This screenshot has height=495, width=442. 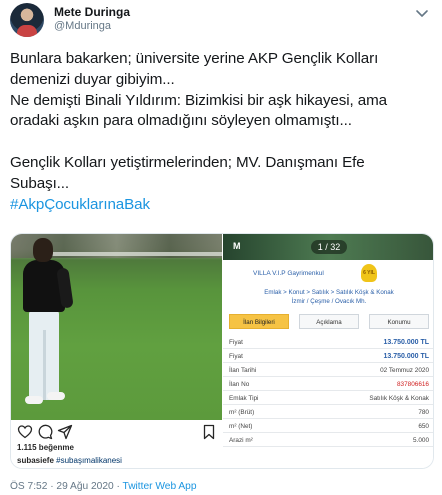 What do you see at coordinates (328, 370) in the screenshot?
I see `listing-row: İlan Tarihi 02 Temmuz 2020` at bounding box center [328, 370].